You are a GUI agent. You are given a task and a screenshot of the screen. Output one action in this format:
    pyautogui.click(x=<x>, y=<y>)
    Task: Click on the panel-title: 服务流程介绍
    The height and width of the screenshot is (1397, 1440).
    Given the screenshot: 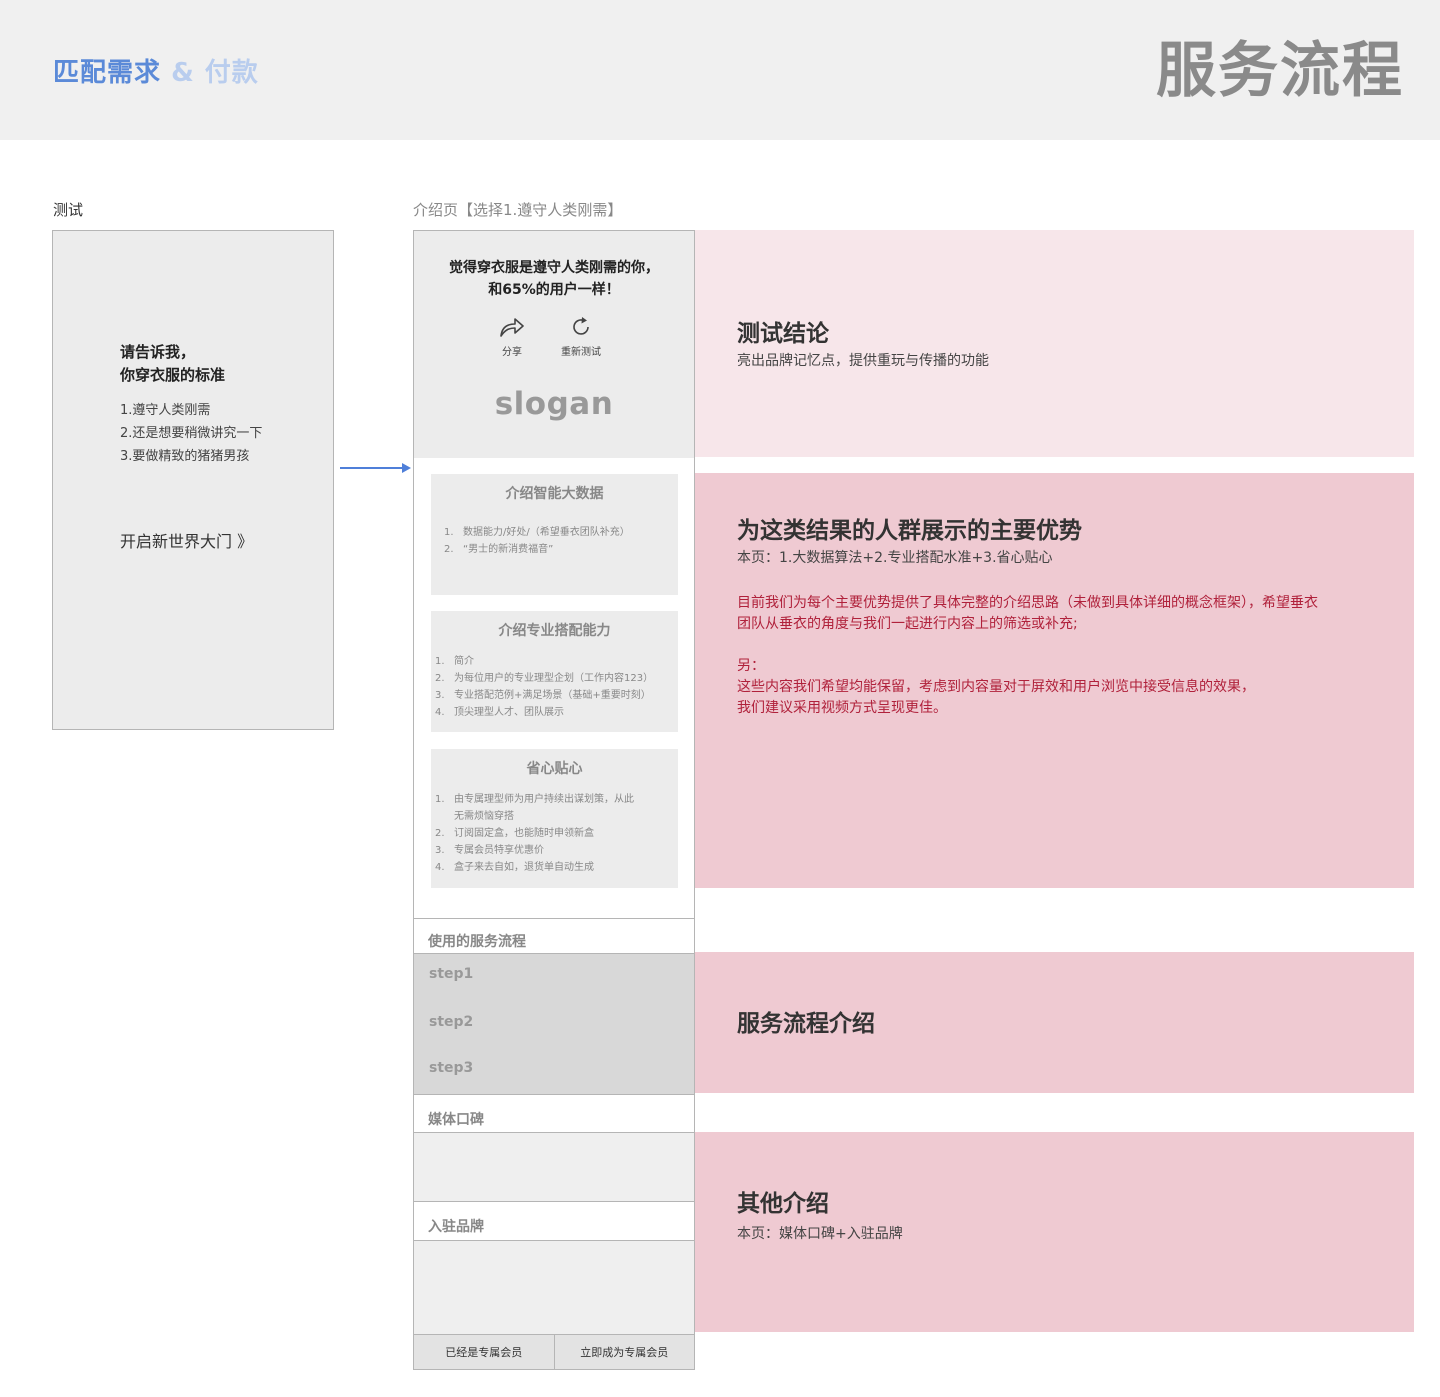 What is the action you would take?
    pyautogui.click(x=806, y=1024)
    